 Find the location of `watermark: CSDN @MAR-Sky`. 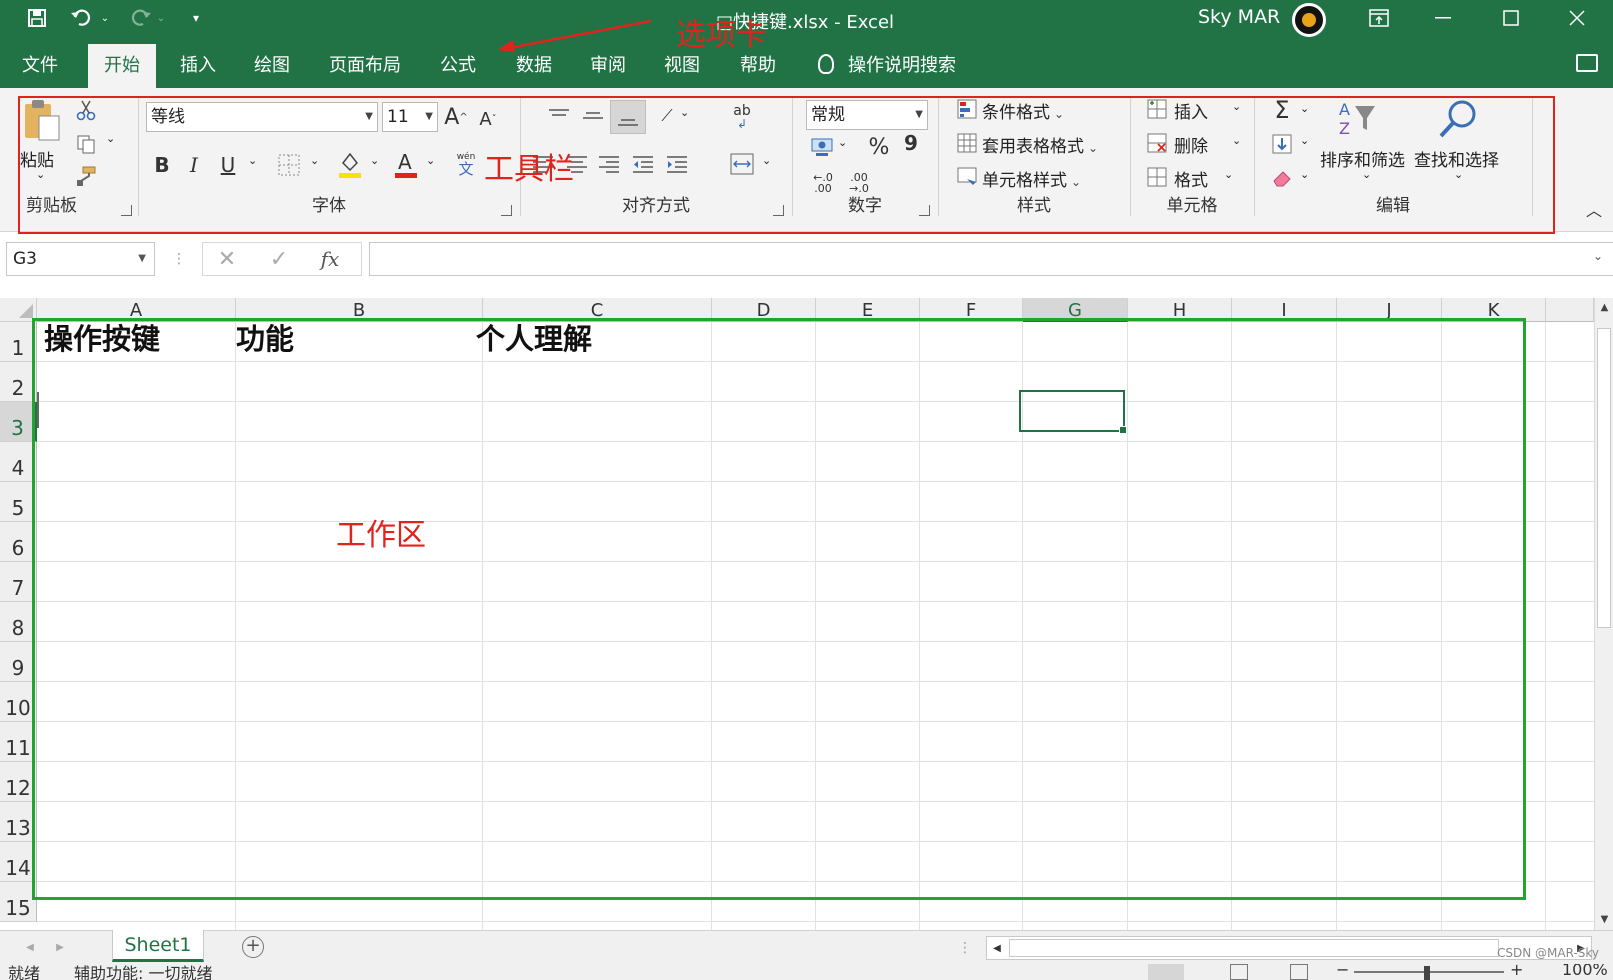

watermark: CSDN @MAR-Sky is located at coordinates (1547, 953).